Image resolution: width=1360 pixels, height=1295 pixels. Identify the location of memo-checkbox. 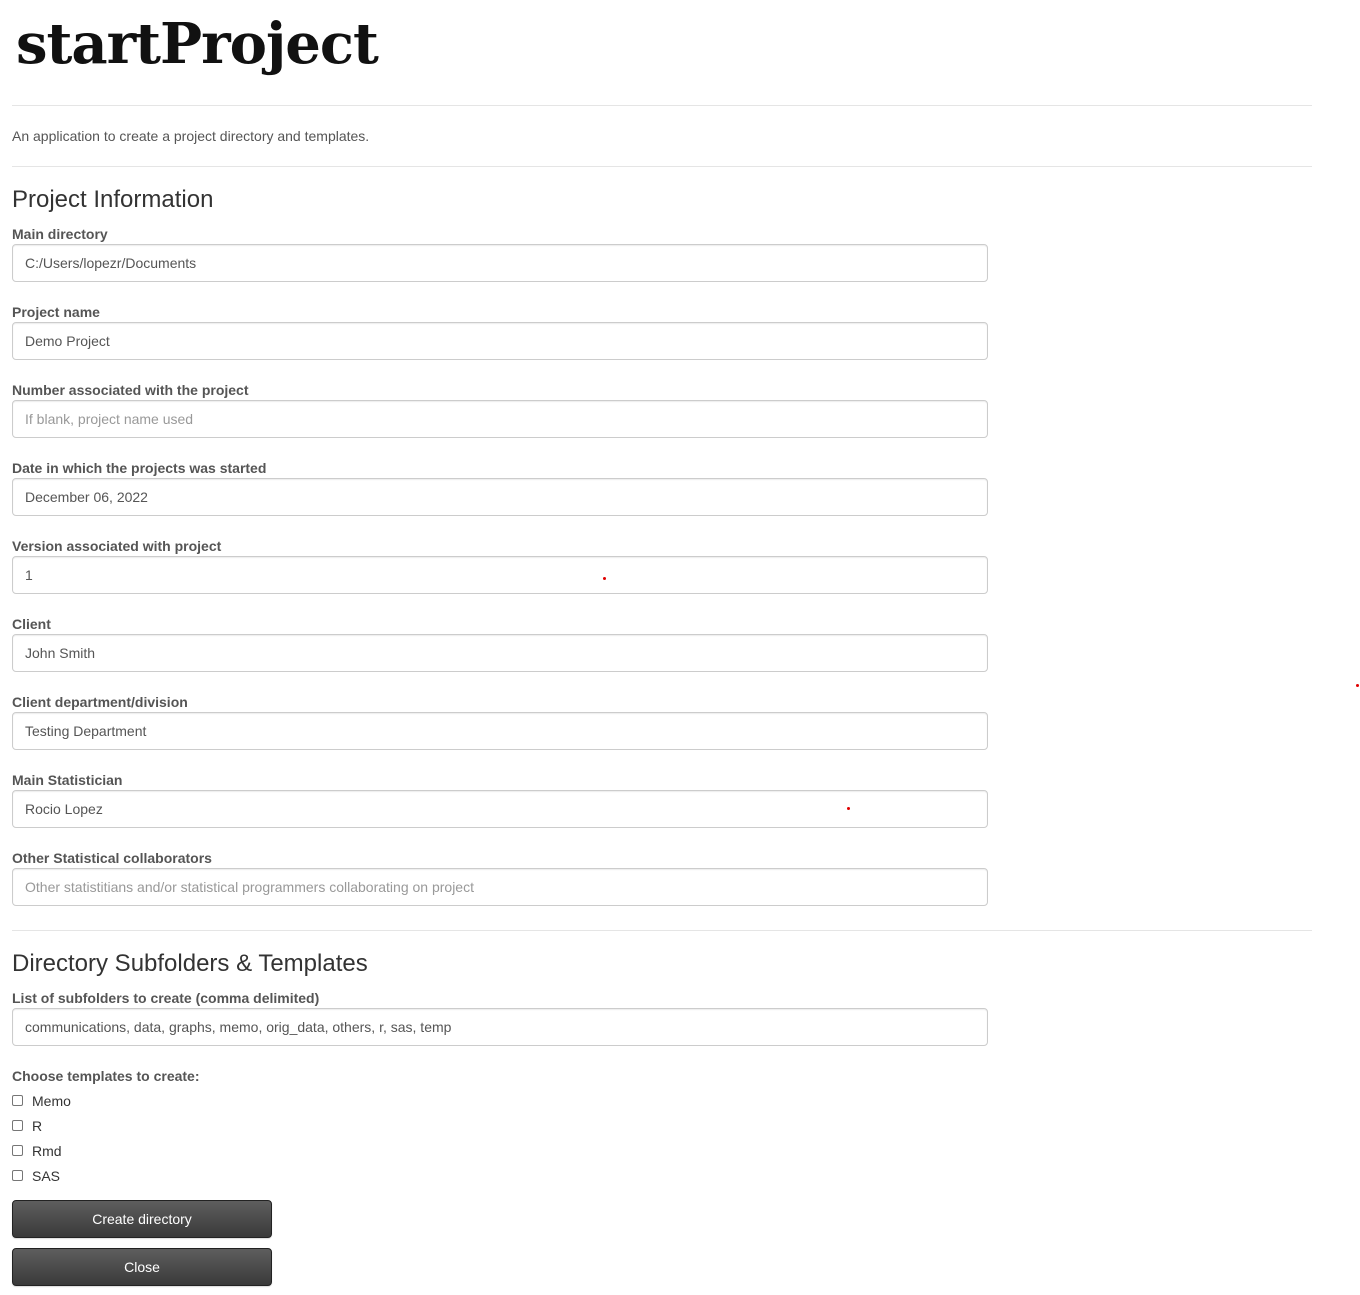
(17, 1100).